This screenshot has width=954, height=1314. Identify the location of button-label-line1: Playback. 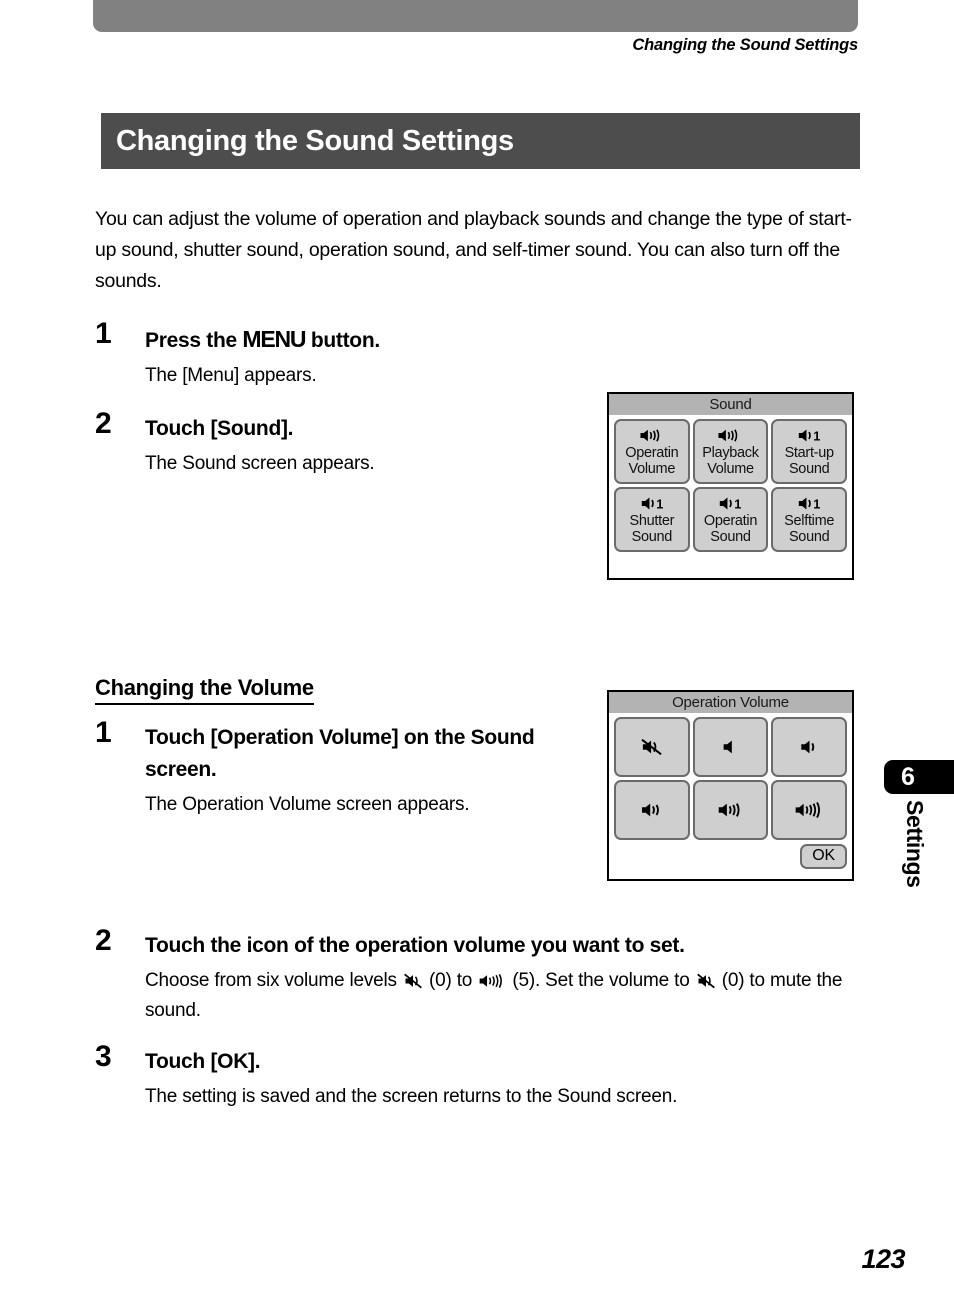
(730, 452).